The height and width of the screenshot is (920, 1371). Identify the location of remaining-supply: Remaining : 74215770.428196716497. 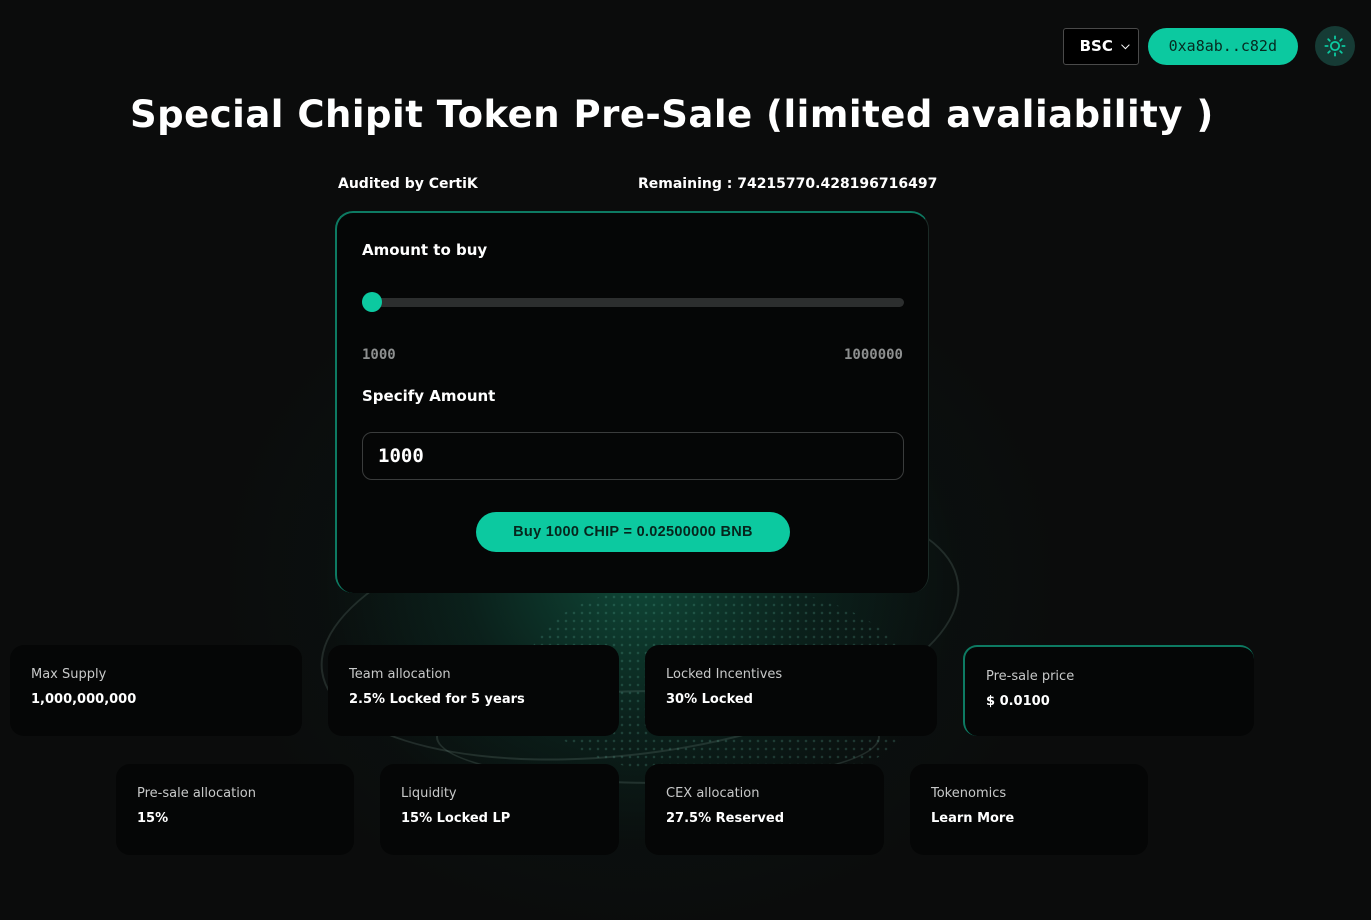
(788, 184).